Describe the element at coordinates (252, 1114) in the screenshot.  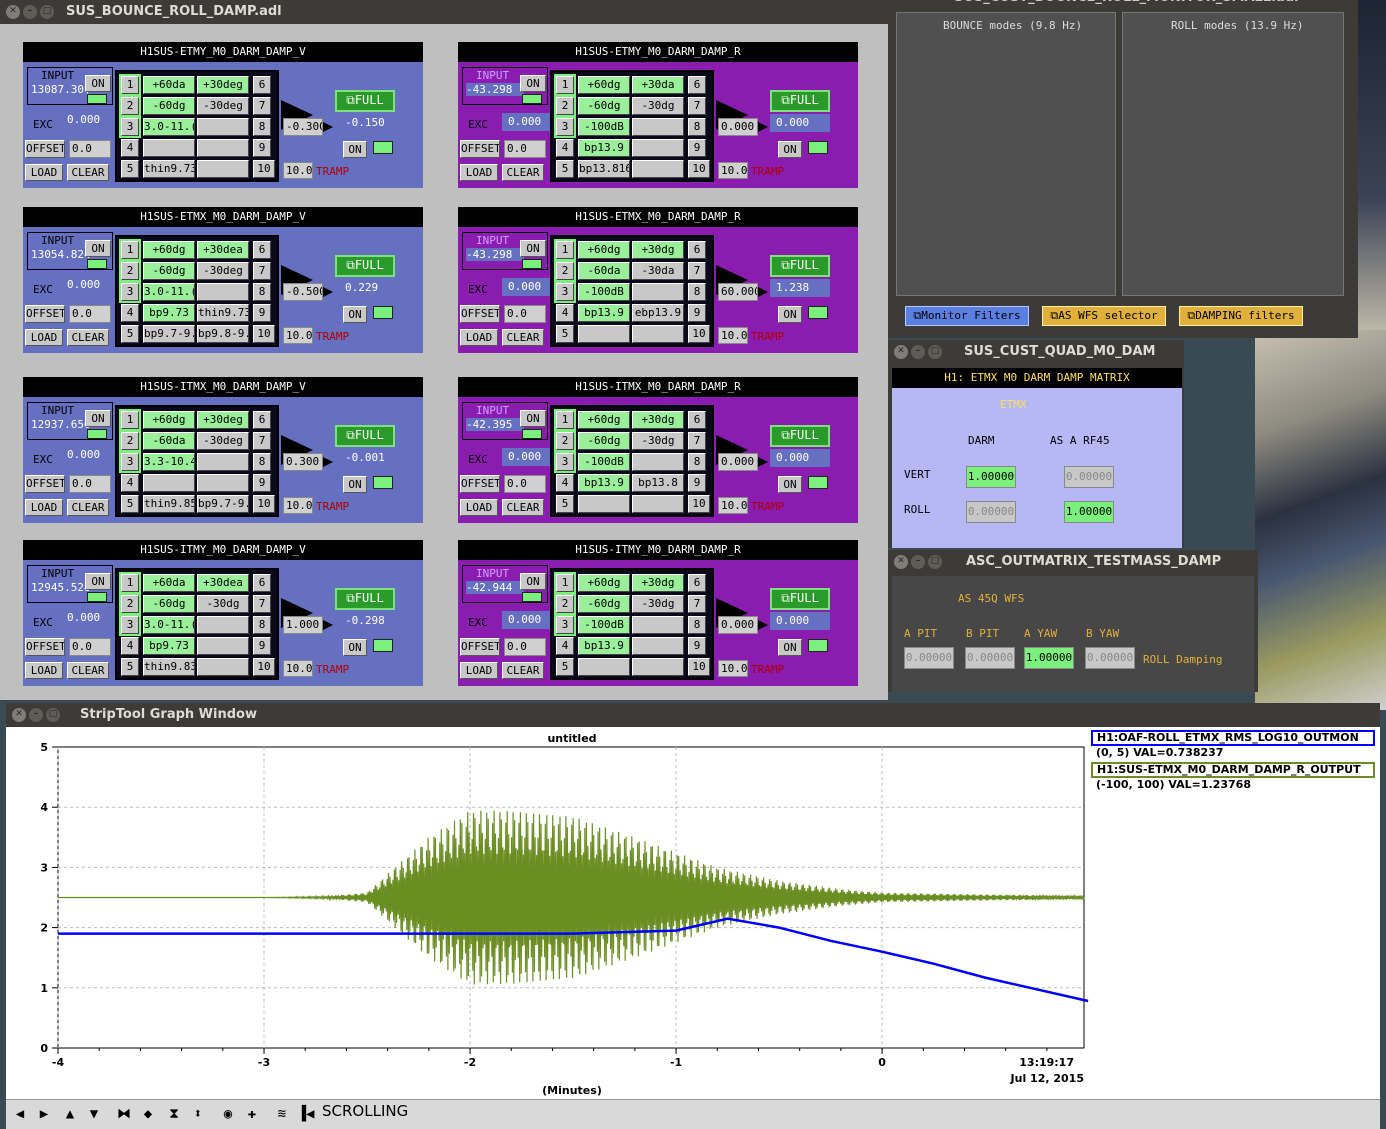
I see `add-icon: ✚` at that location.